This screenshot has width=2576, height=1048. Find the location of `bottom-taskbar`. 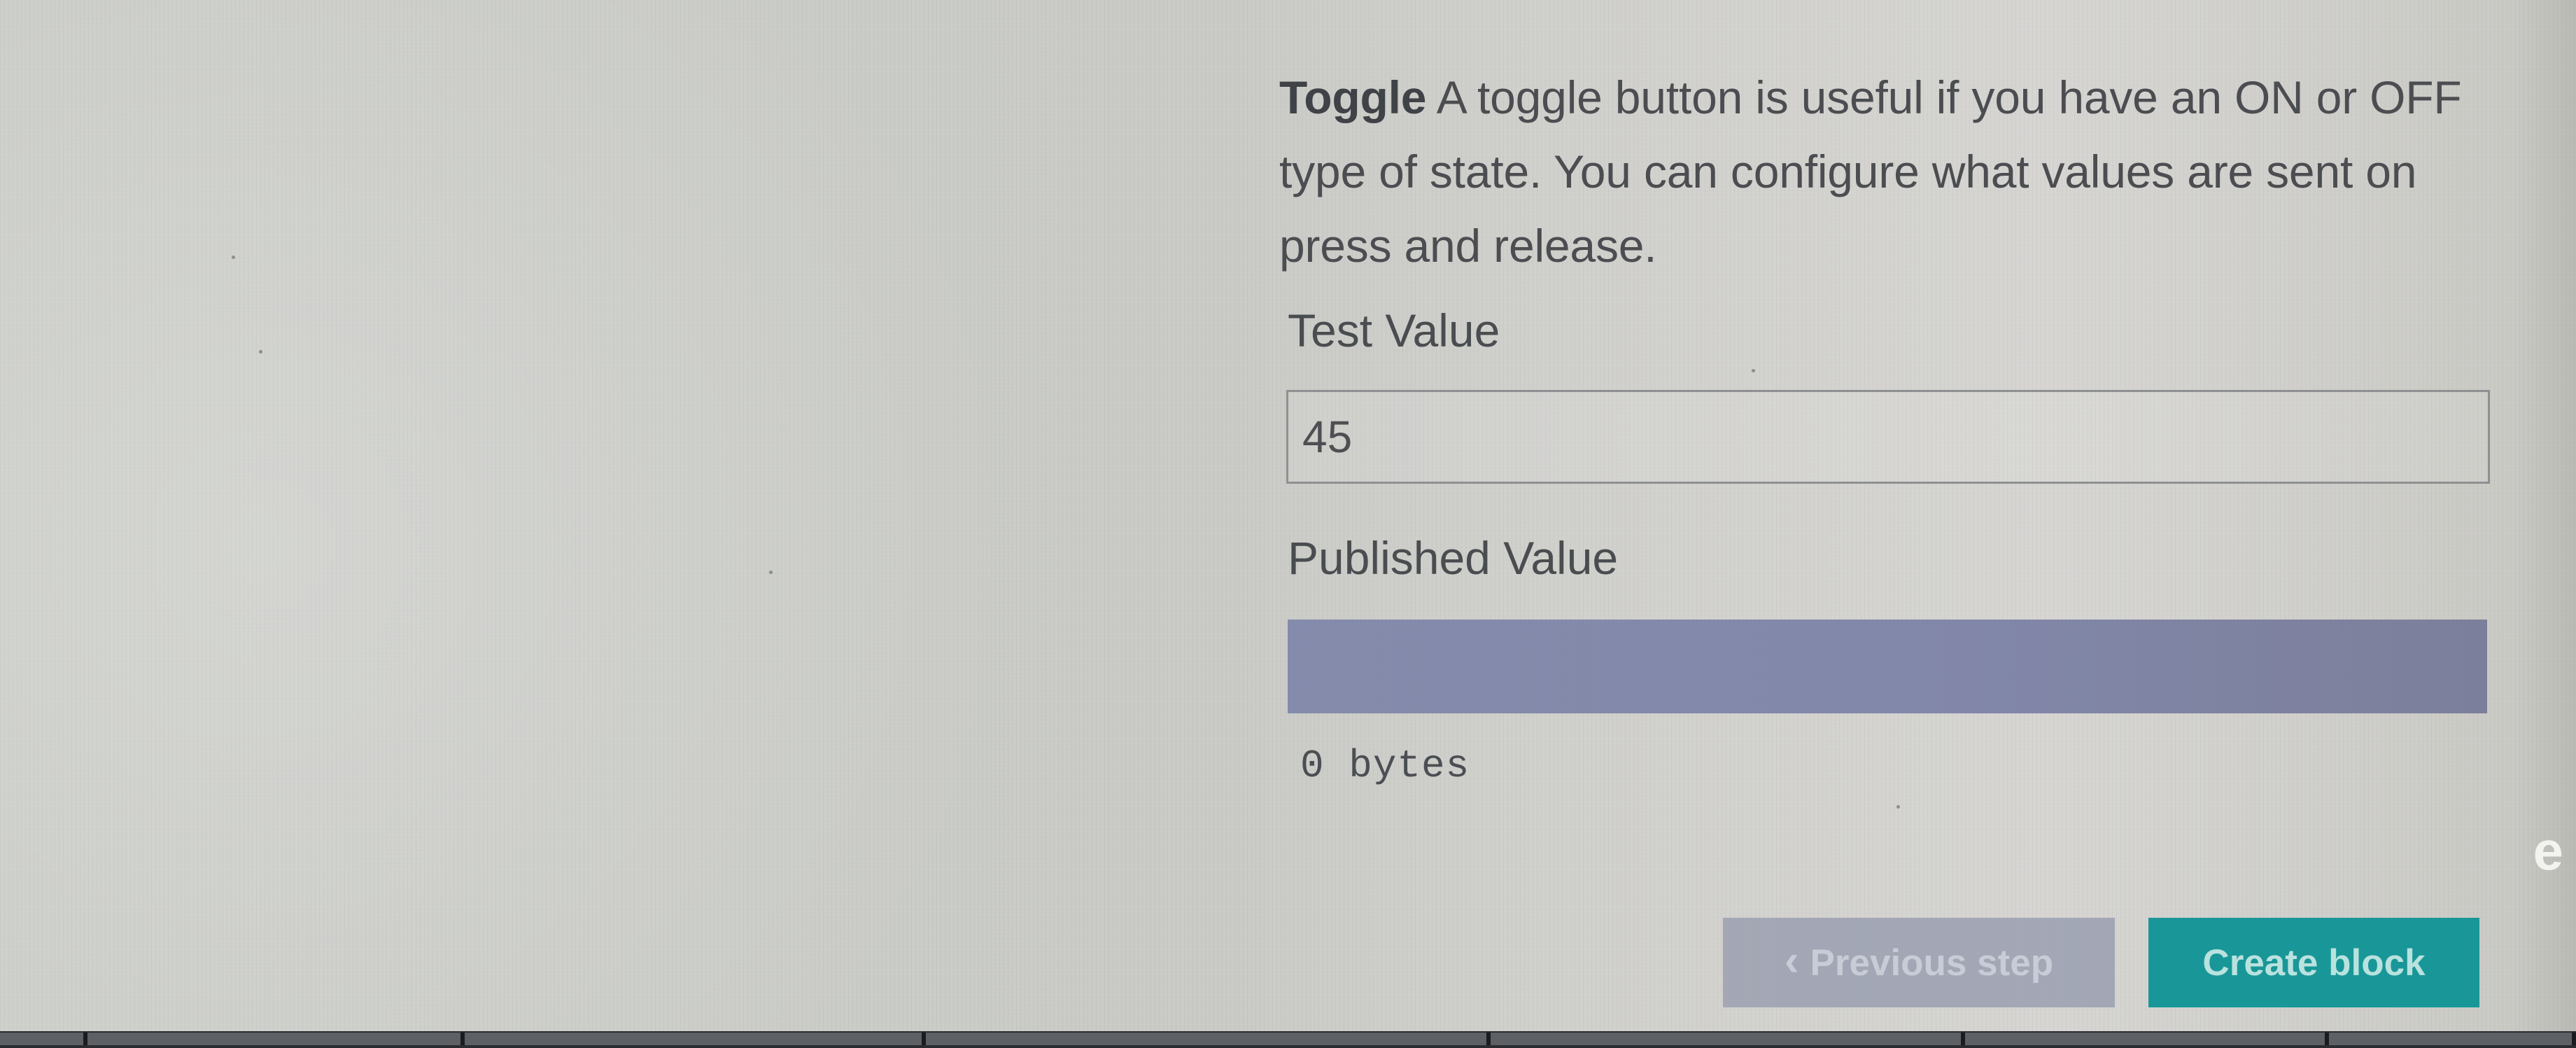

bottom-taskbar is located at coordinates (1288, 1039).